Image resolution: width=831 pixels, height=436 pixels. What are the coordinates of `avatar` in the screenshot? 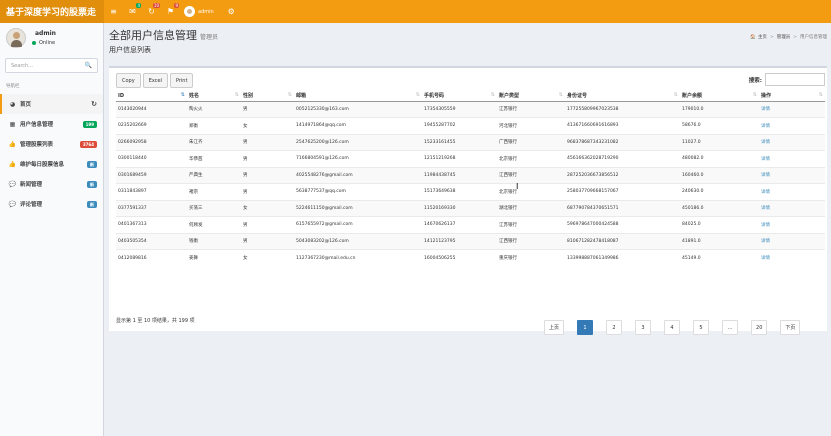 It's located at (16, 38).